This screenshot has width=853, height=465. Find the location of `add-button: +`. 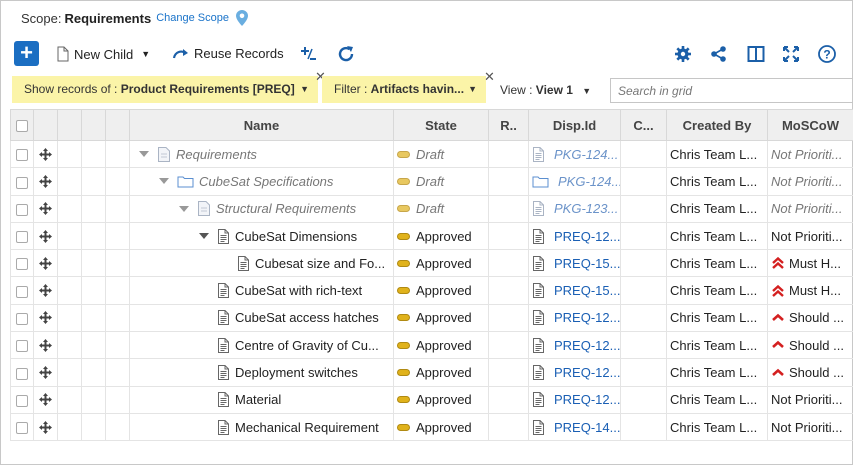

add-button: + is located at coordinates (26, 53).